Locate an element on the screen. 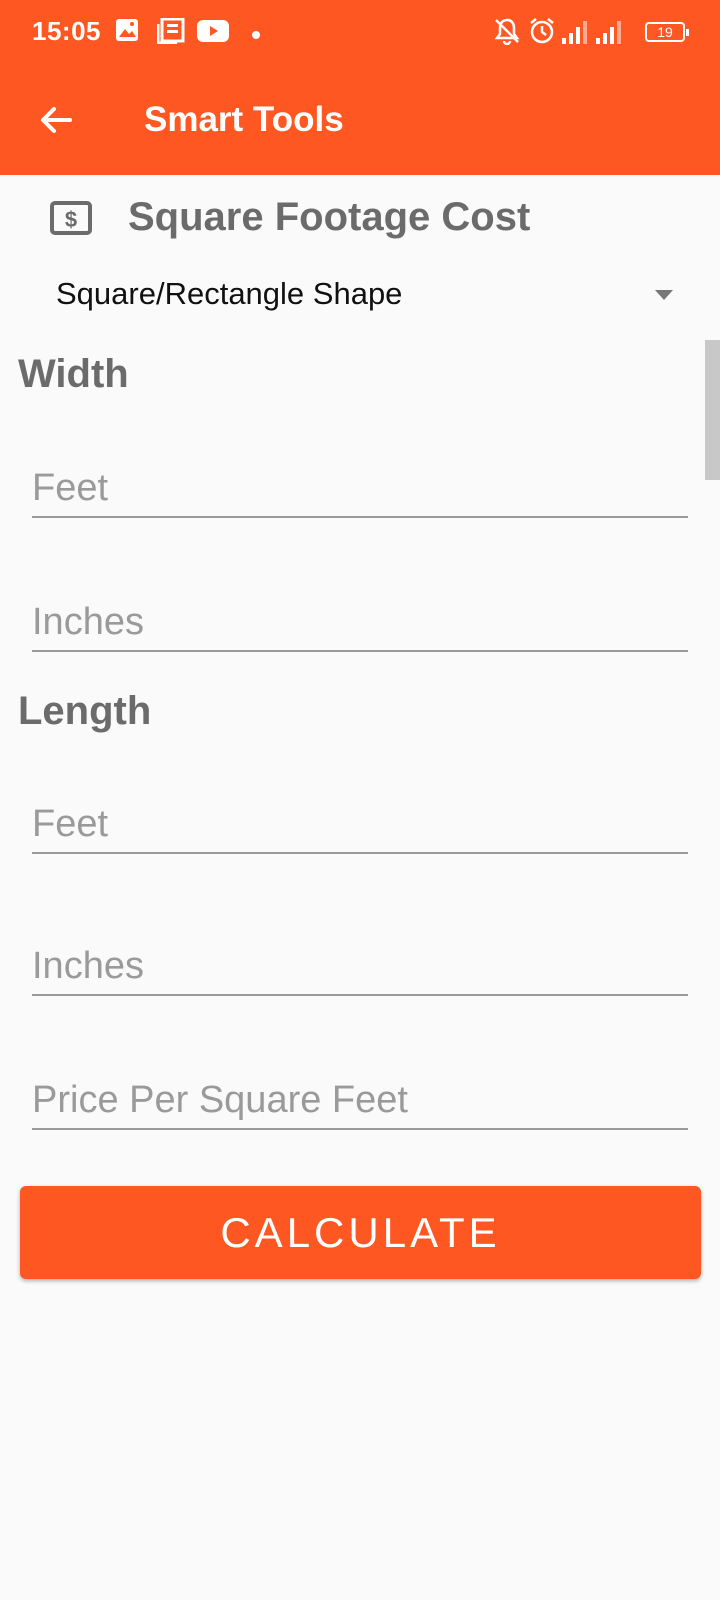  length-feet-field is located at coordinates (360, 823).